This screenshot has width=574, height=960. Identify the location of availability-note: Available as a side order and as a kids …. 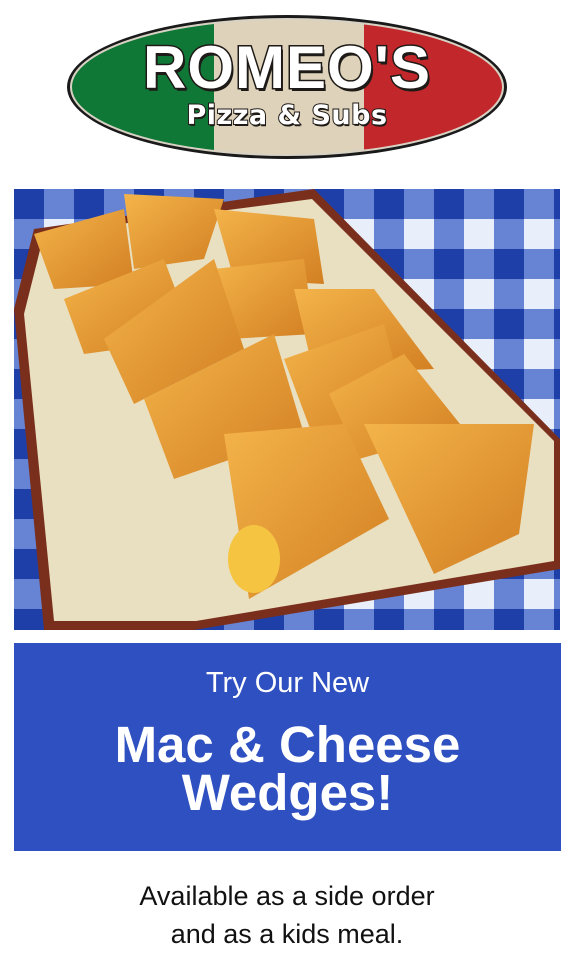
(287, 915).